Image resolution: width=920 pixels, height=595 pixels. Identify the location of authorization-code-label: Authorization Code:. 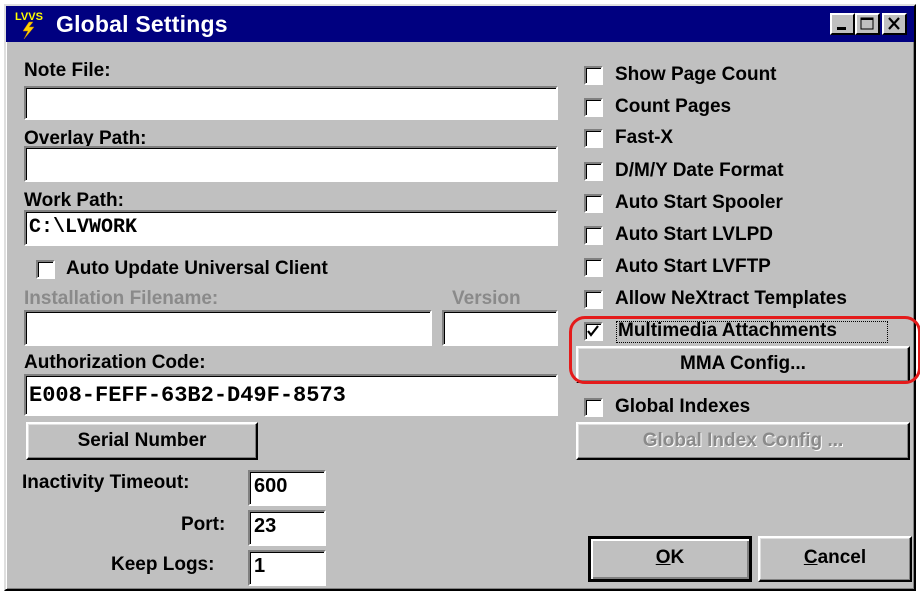
(115, 362).